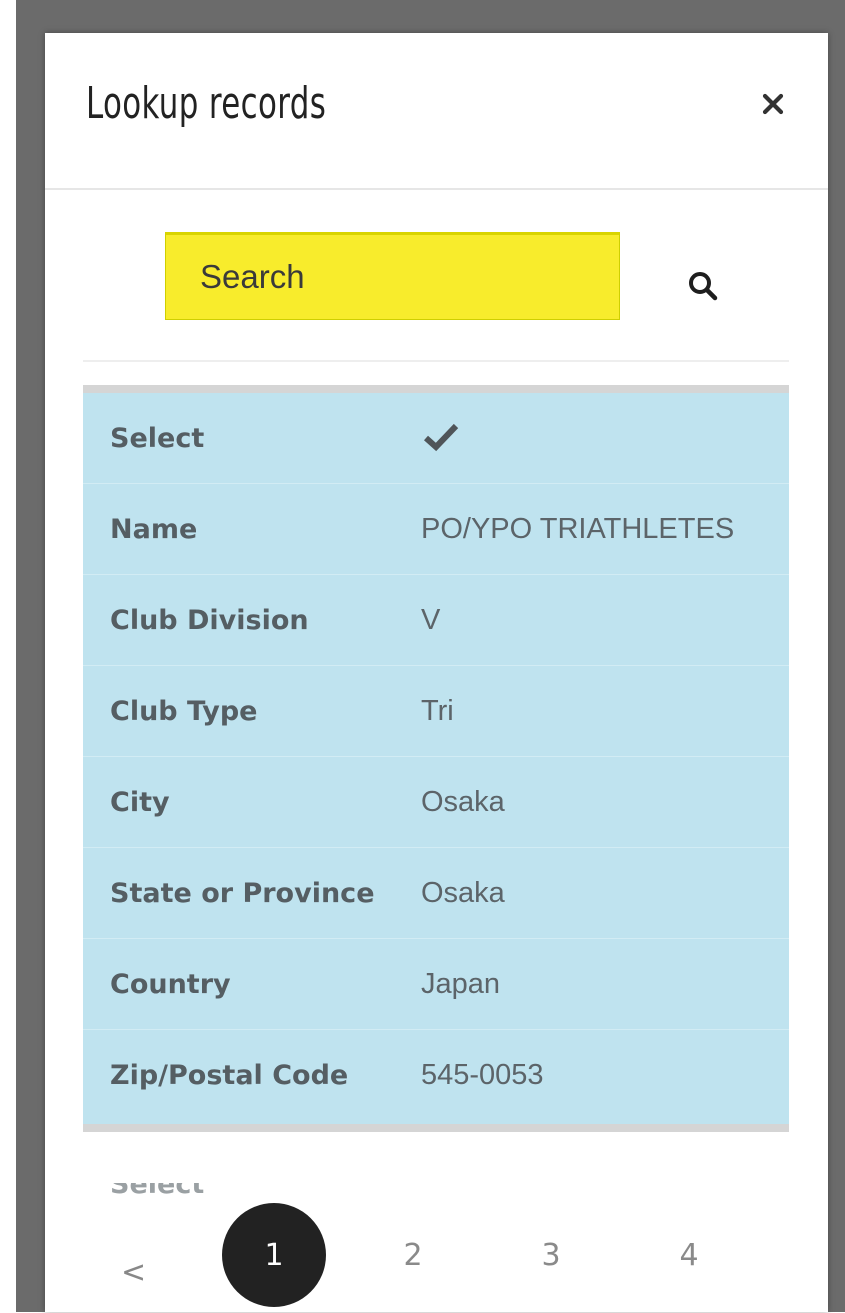 The width and height of the screenshot is (845, 1313). Describe the element at coordinates (578, 529) in the screenshot. I see `field-value: PO/YPO TRIATHLETES` at that location.